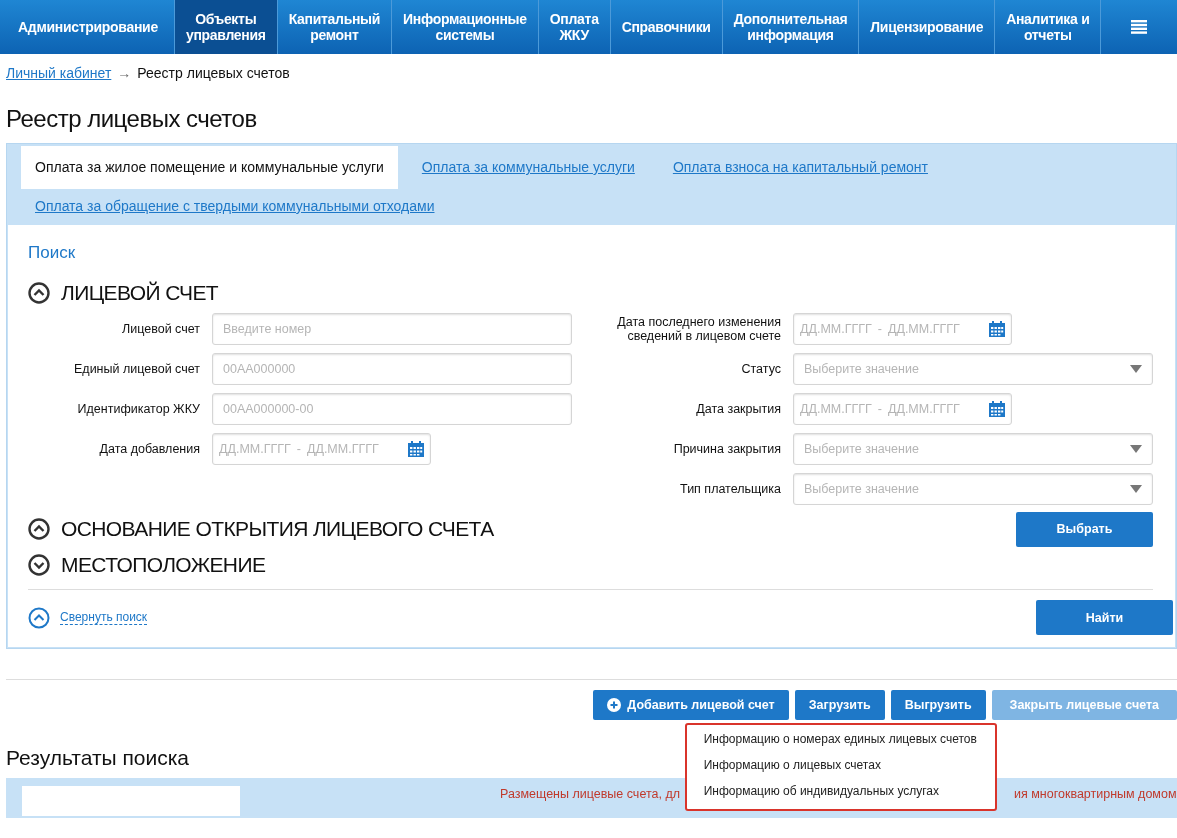 The width and height of the screenshot is (1177, 838). I want to click on field-label: Дата последнего изменения сведений в лицевом счете, so click(698, 329).